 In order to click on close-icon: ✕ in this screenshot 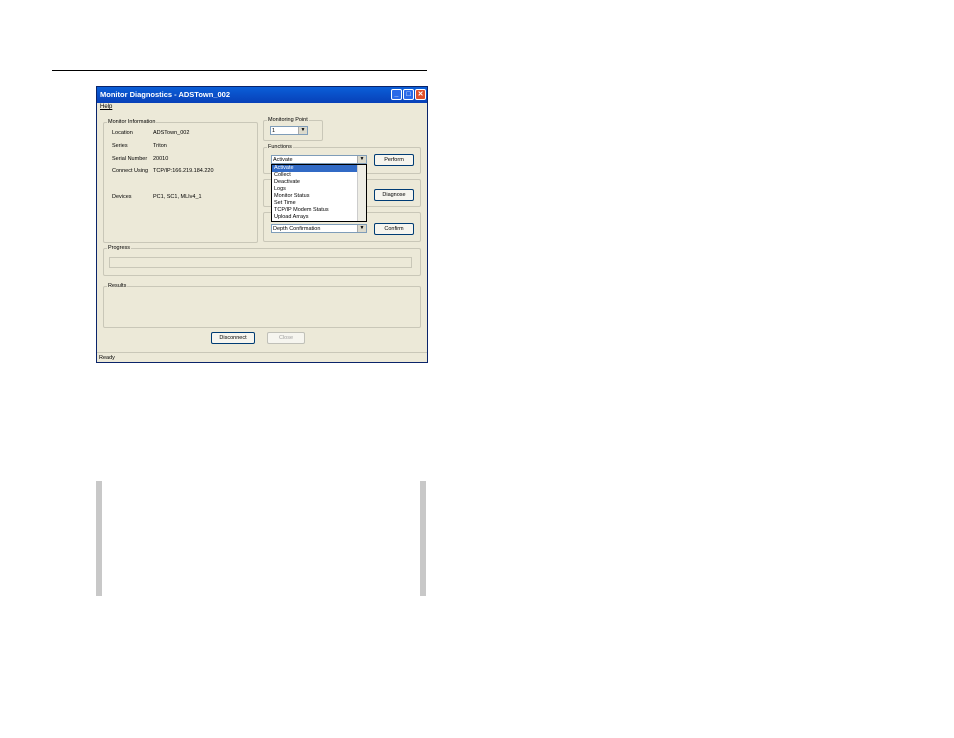, I will do `click(420, 94)`.